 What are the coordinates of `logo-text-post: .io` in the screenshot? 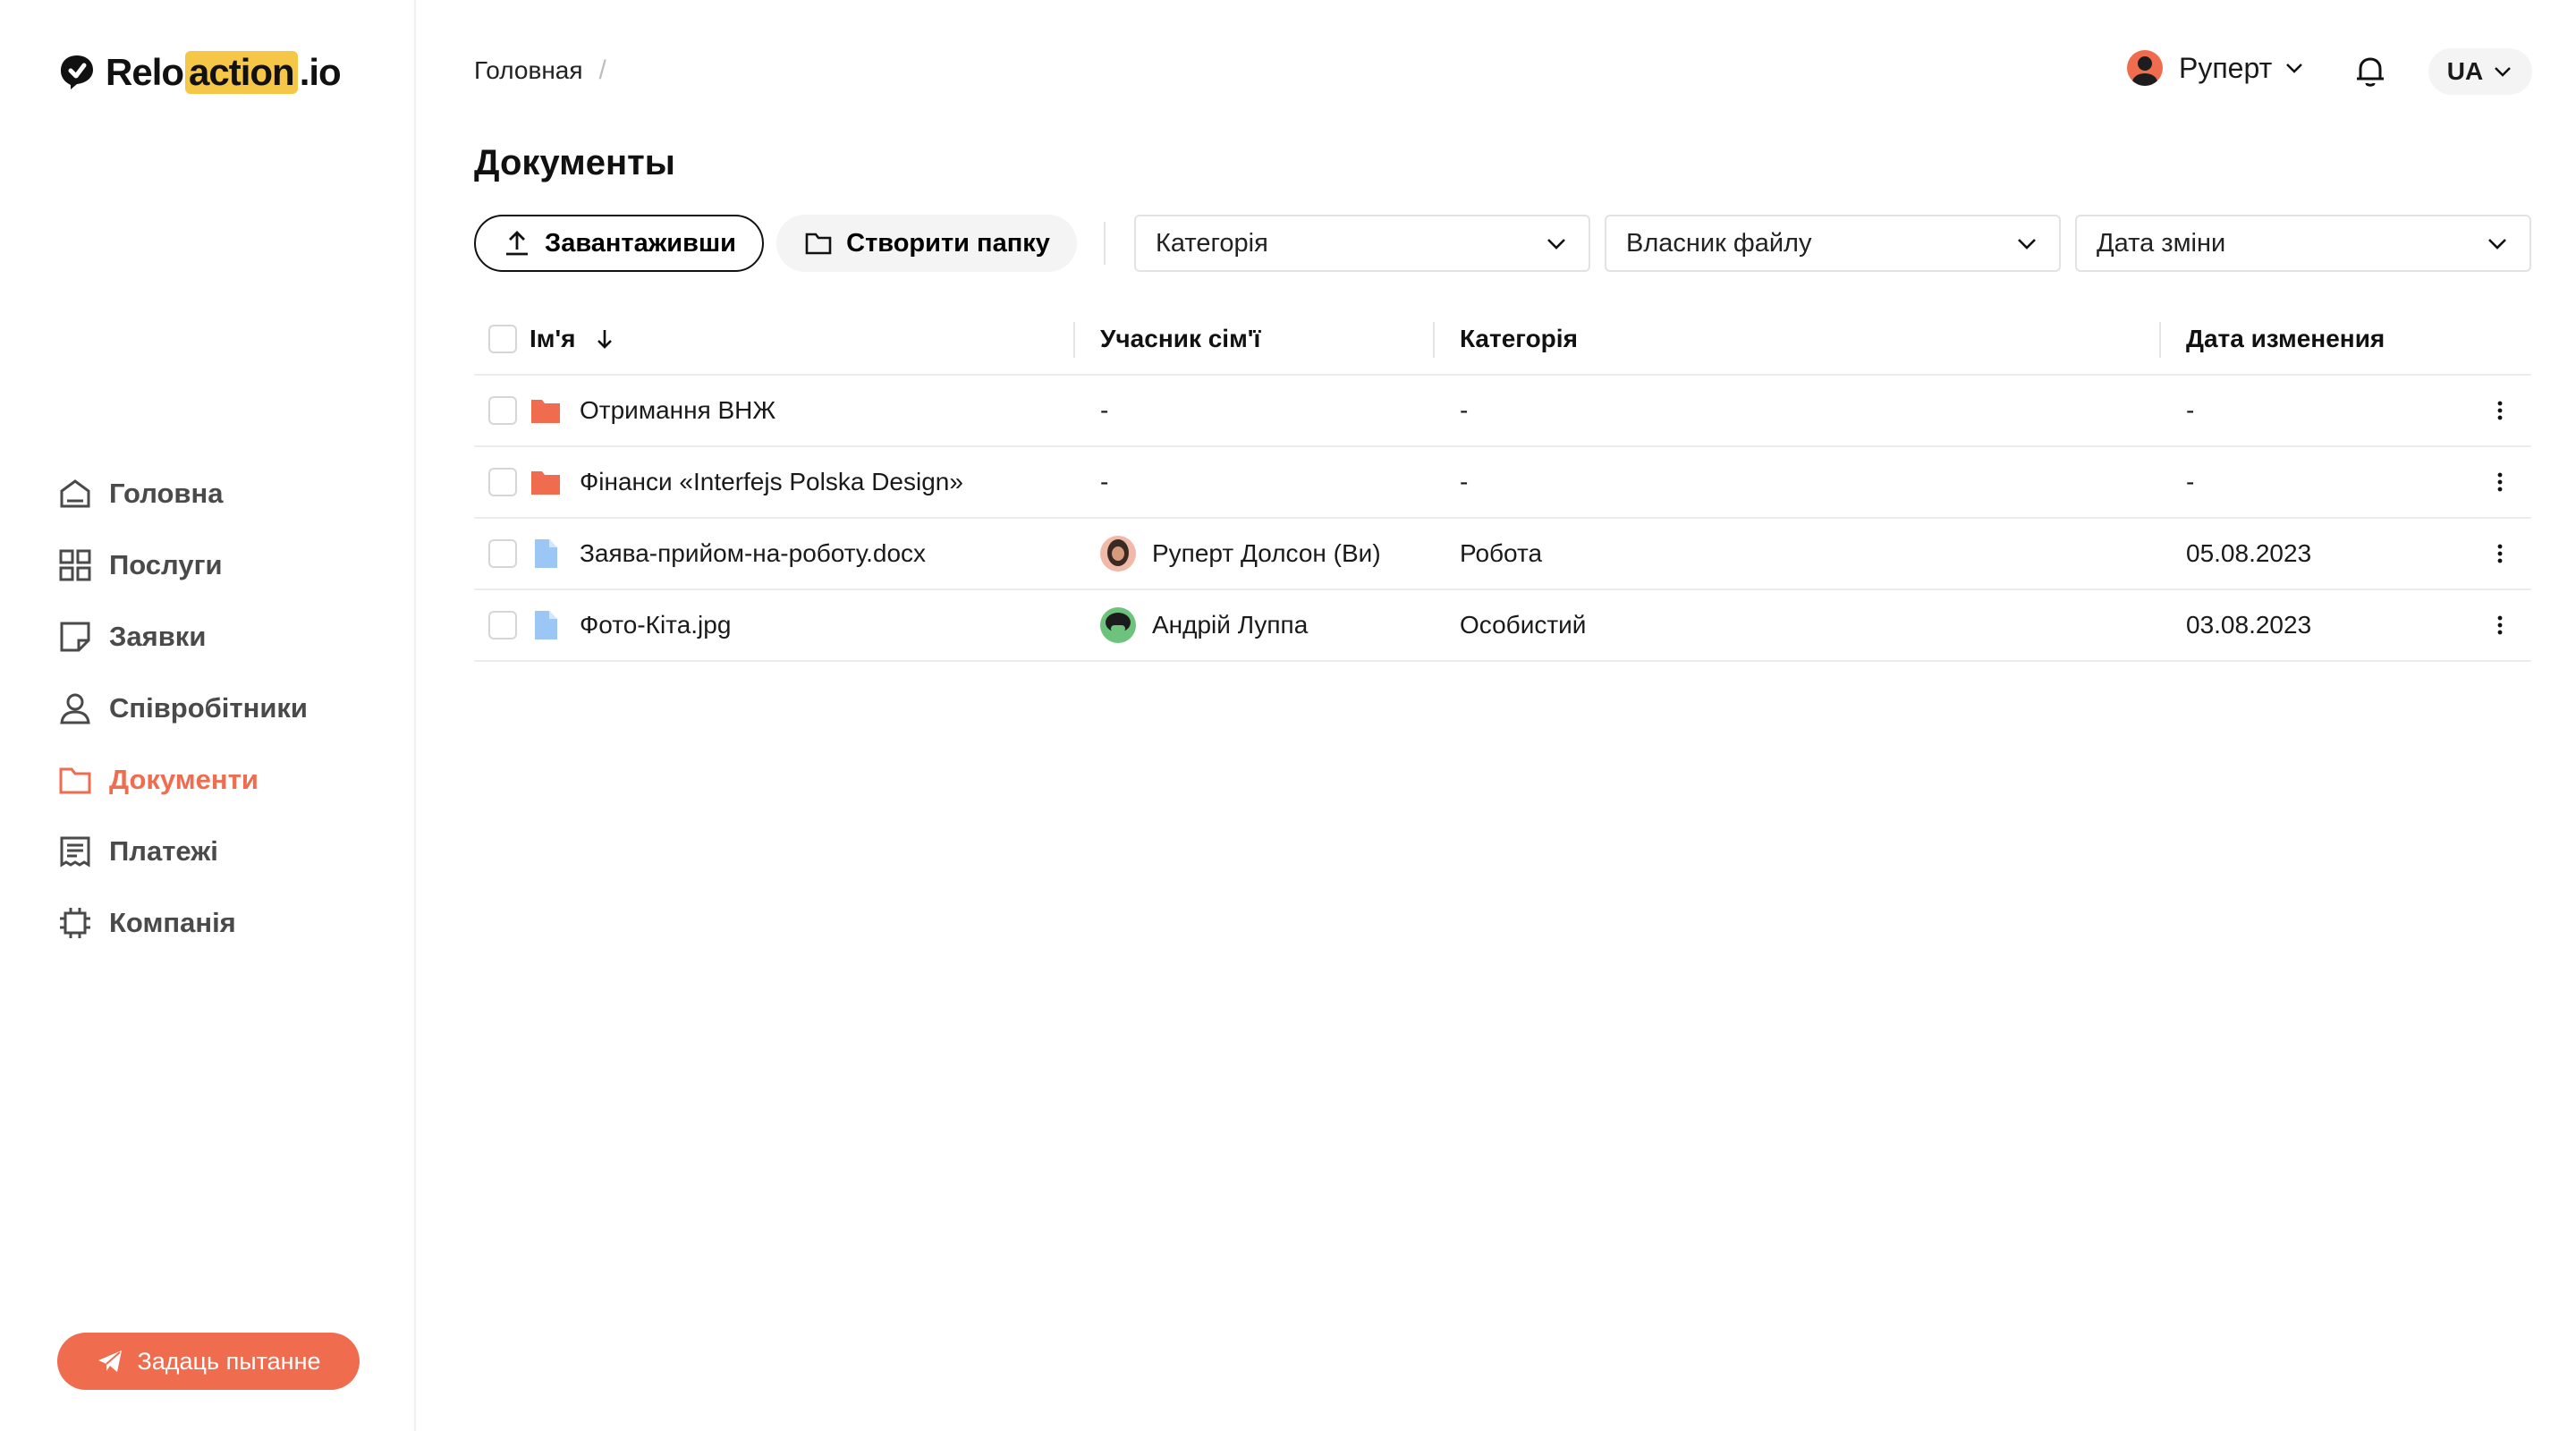 It's located at (320, 72).